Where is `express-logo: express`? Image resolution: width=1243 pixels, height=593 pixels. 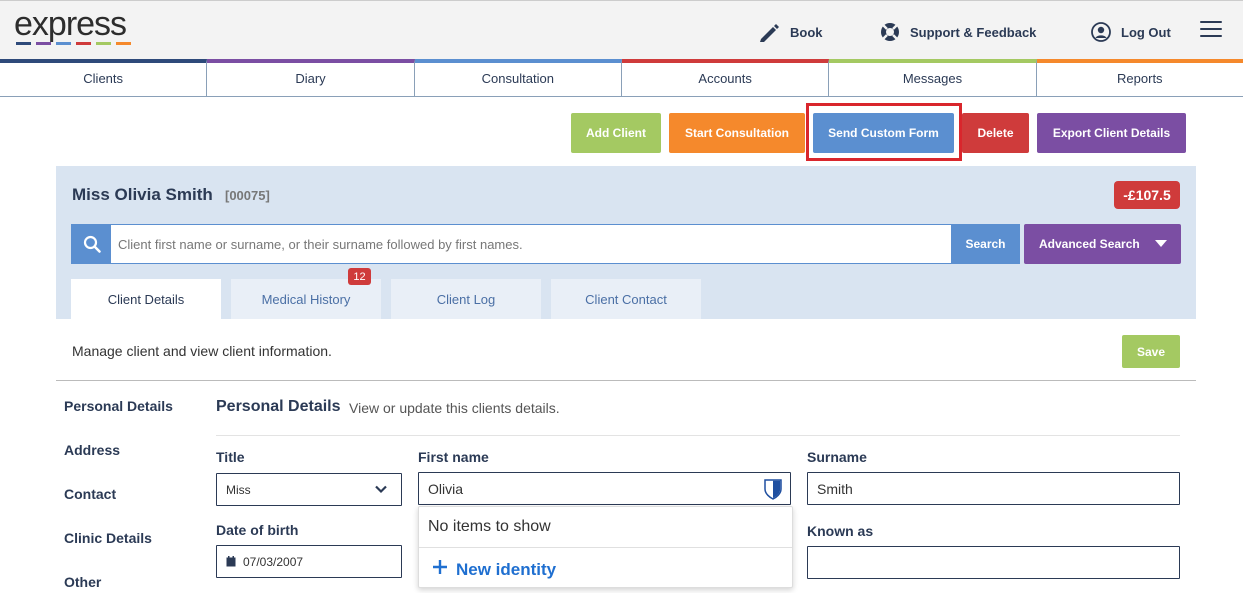 express-logo: express is located at coordinates (72, 25).